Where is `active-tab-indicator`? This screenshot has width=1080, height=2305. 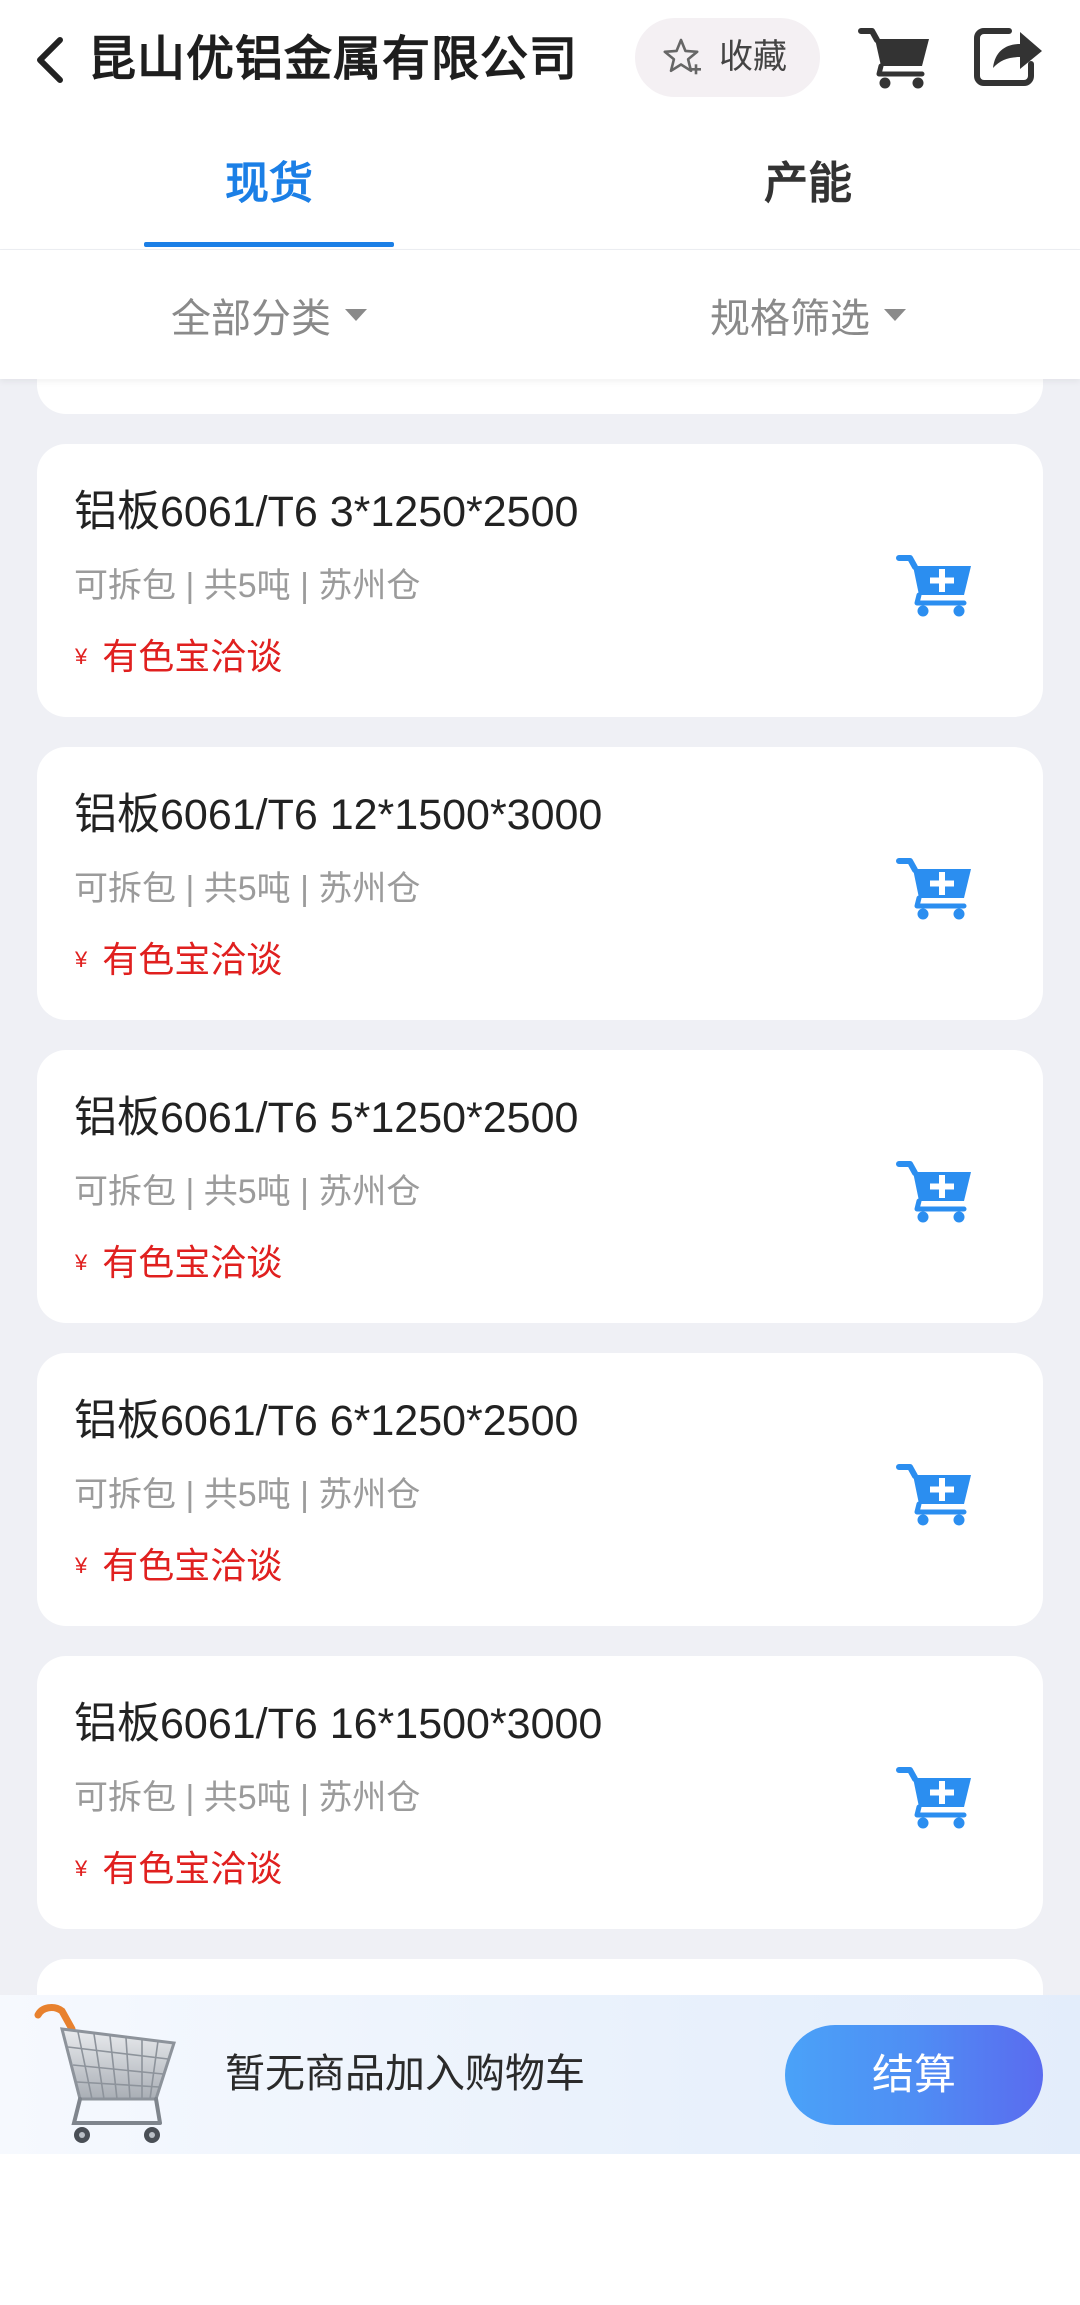
active-tab-indicator is located at coordinates (269, 244).